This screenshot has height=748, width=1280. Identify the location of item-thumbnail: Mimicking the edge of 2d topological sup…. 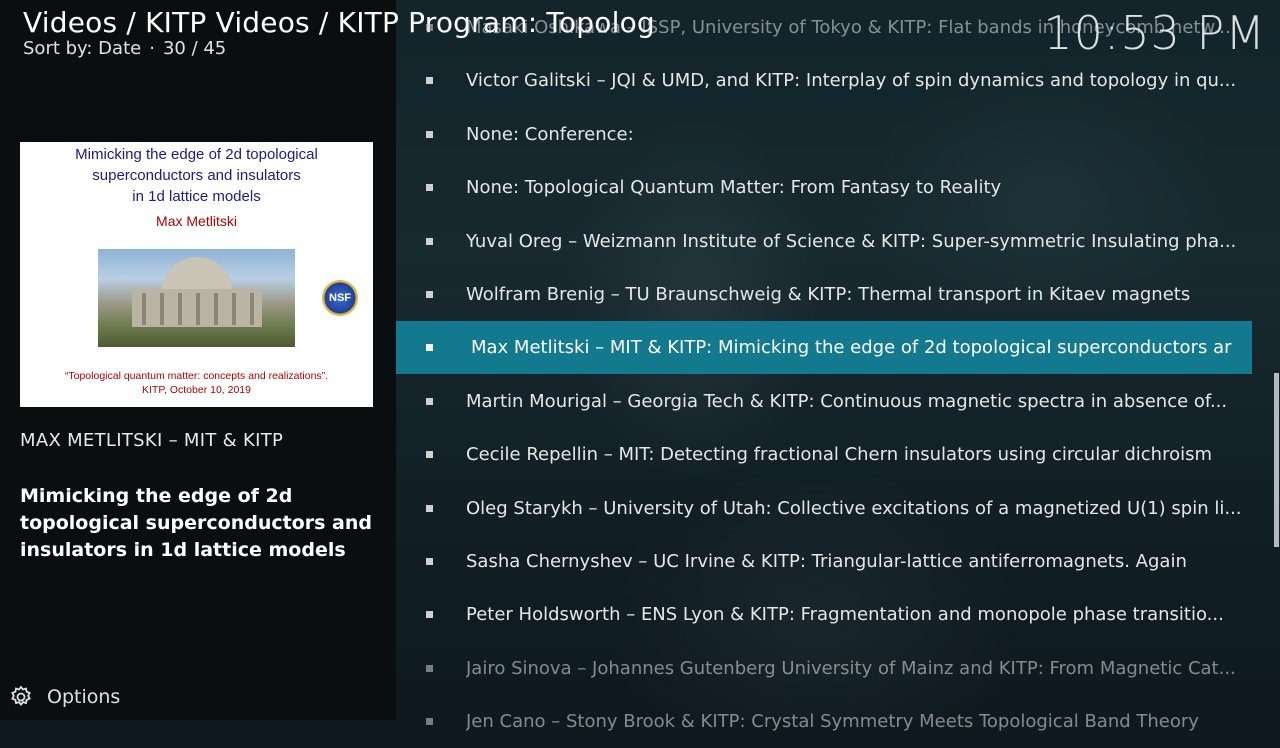
(196, 274).